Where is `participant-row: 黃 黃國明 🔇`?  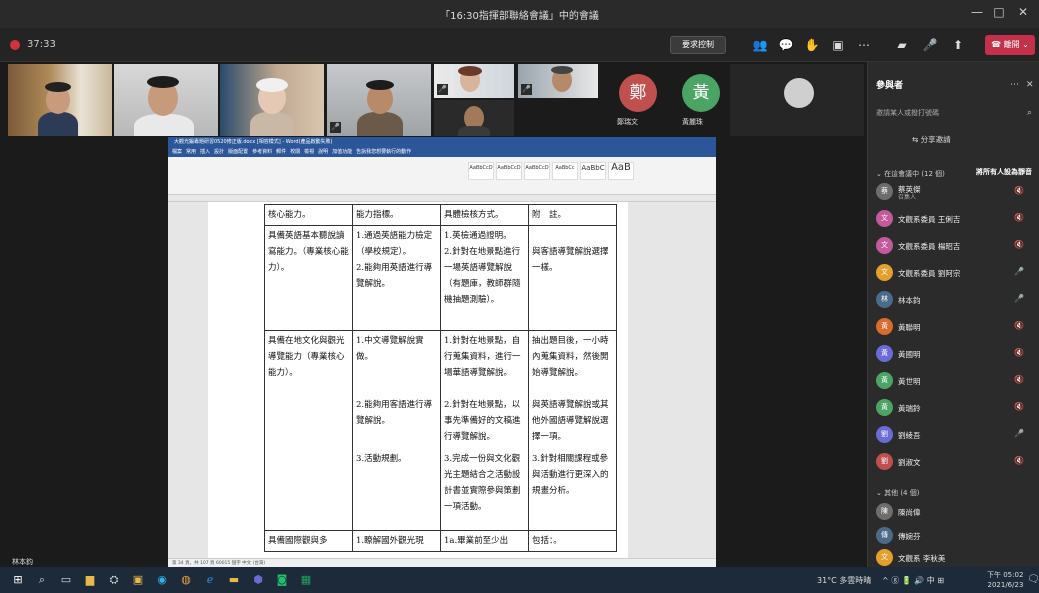
participant-row: 黃 黃國明 🔇 is located at coordinates (956, 353).